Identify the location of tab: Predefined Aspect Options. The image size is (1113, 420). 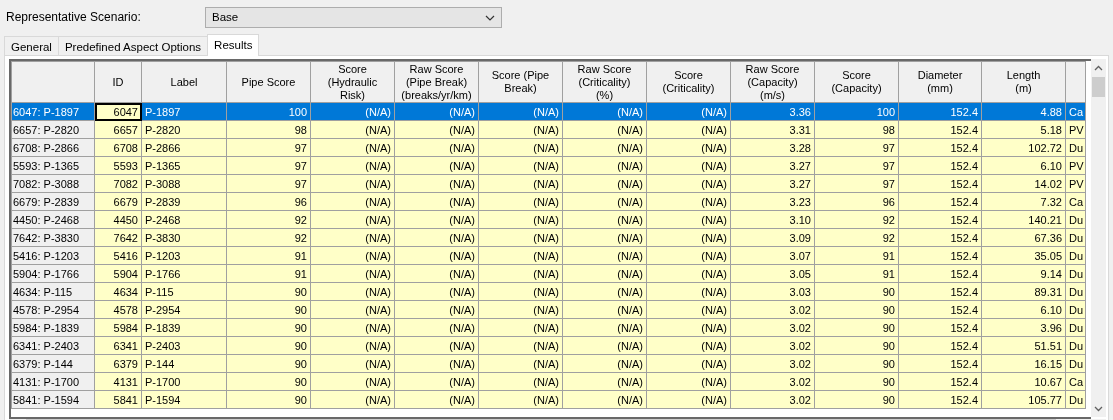
(133, 45).